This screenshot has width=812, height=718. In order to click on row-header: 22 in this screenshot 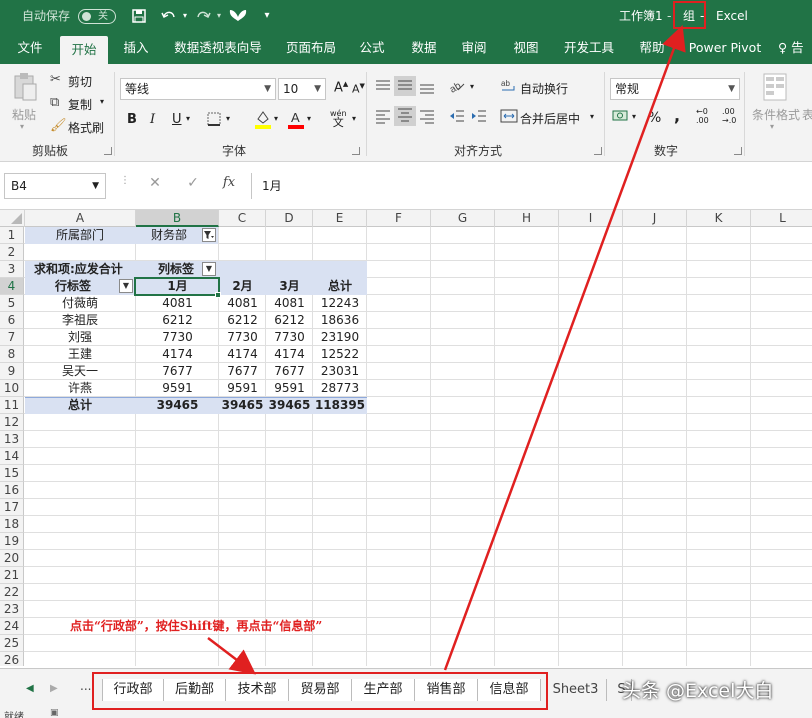, I will do `click(12, 592)`.